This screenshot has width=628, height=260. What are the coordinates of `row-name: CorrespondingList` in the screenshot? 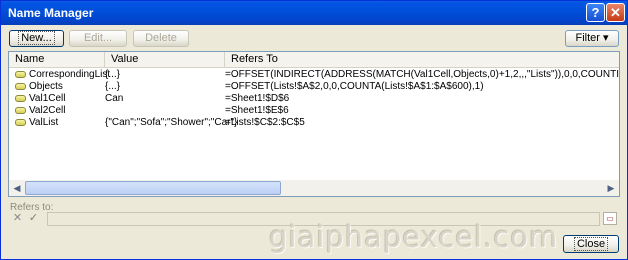 It's located at (70, 74).